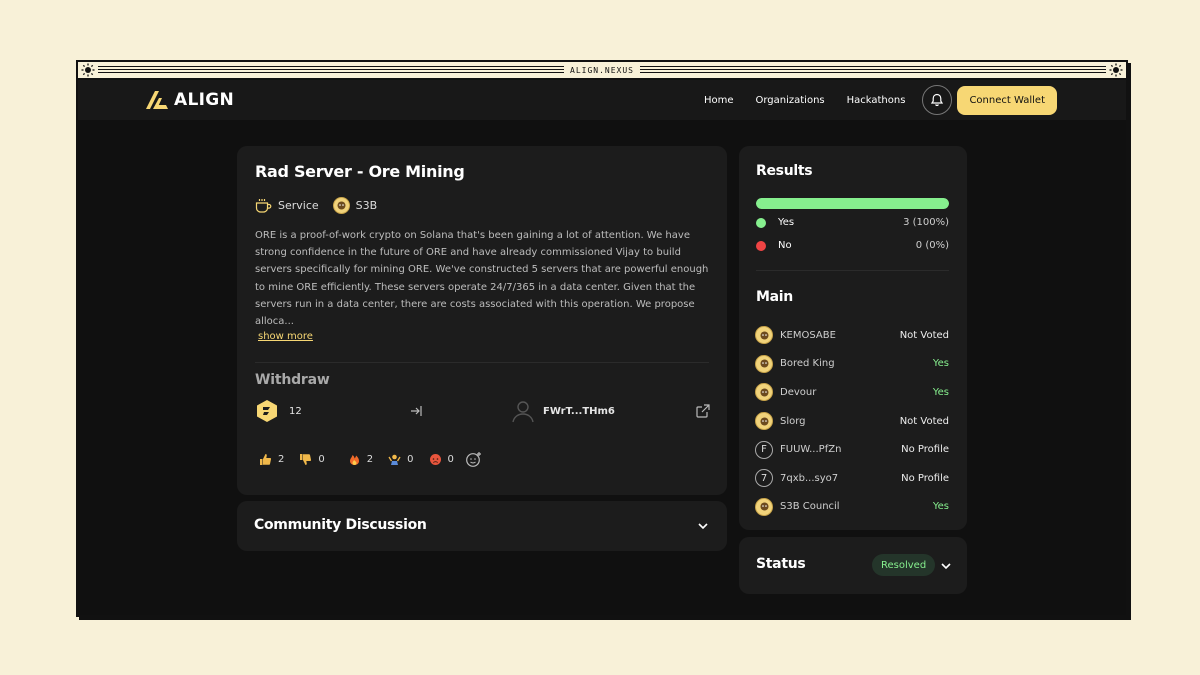  I want to click on category-tag: Service, so click(287, 205).